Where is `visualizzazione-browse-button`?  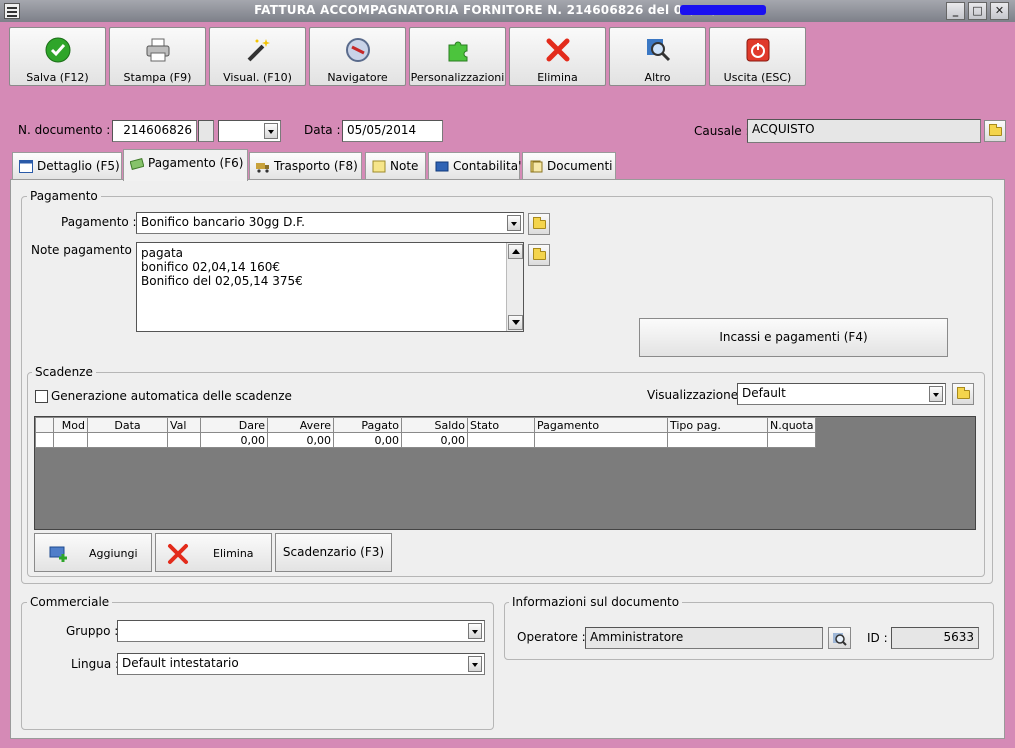
visualizzazione-browse-button is located at coordinates (963, 394).